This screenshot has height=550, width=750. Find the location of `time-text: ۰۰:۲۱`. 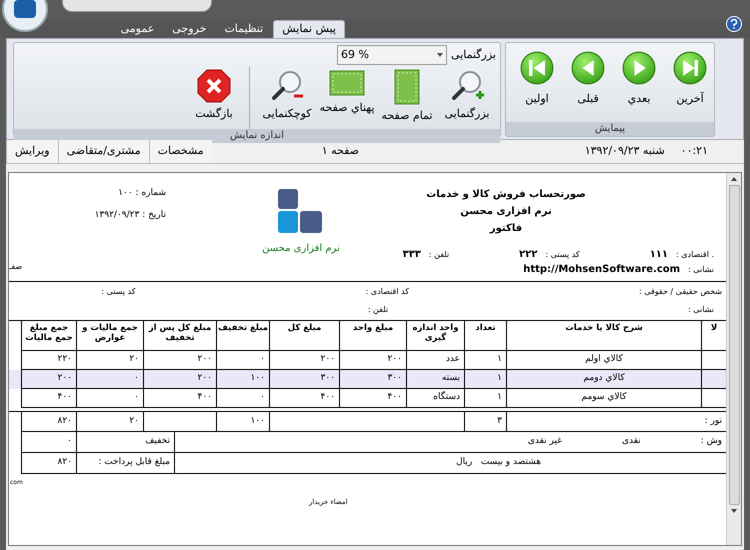

time-text: ۰۰:۲۱ is located at coordinates (694, 151).